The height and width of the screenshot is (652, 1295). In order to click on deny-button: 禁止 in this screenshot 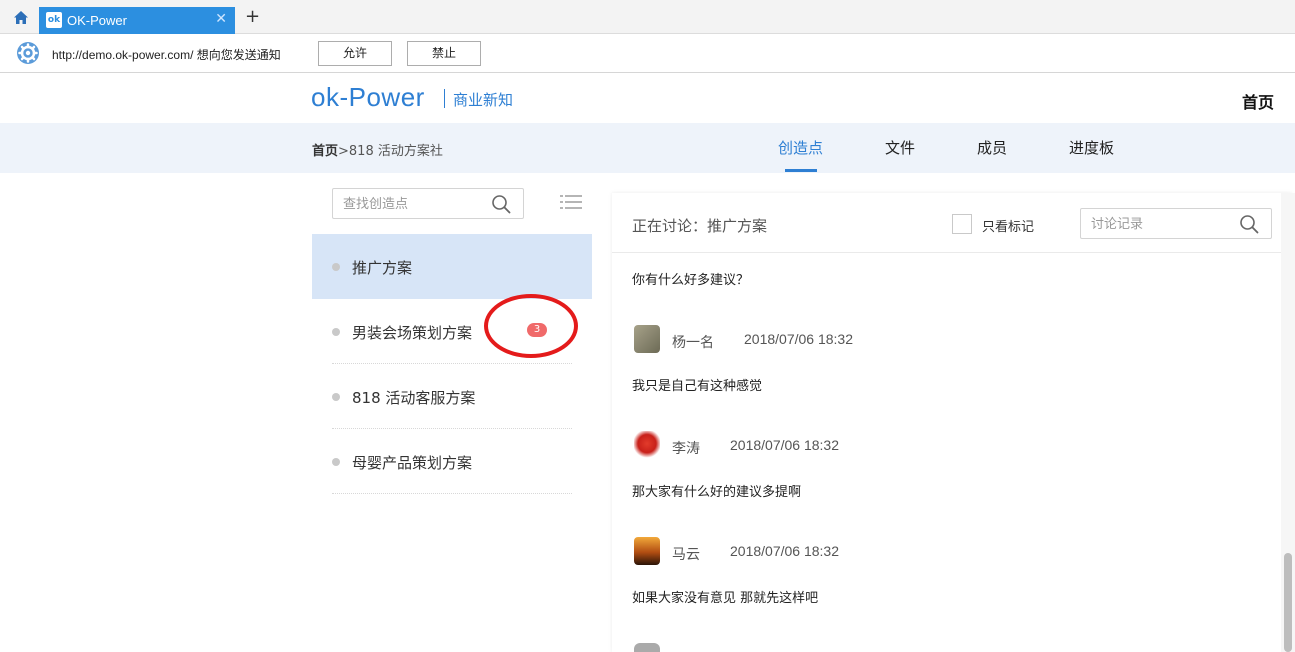, I will do `click(444, 53)`.